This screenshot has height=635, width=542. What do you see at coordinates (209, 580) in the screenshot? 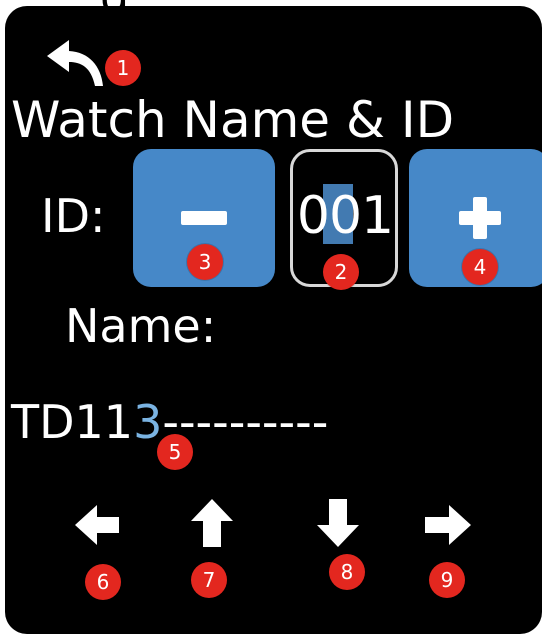
I see `badge-up: 7` at bounding box center [209, 580].